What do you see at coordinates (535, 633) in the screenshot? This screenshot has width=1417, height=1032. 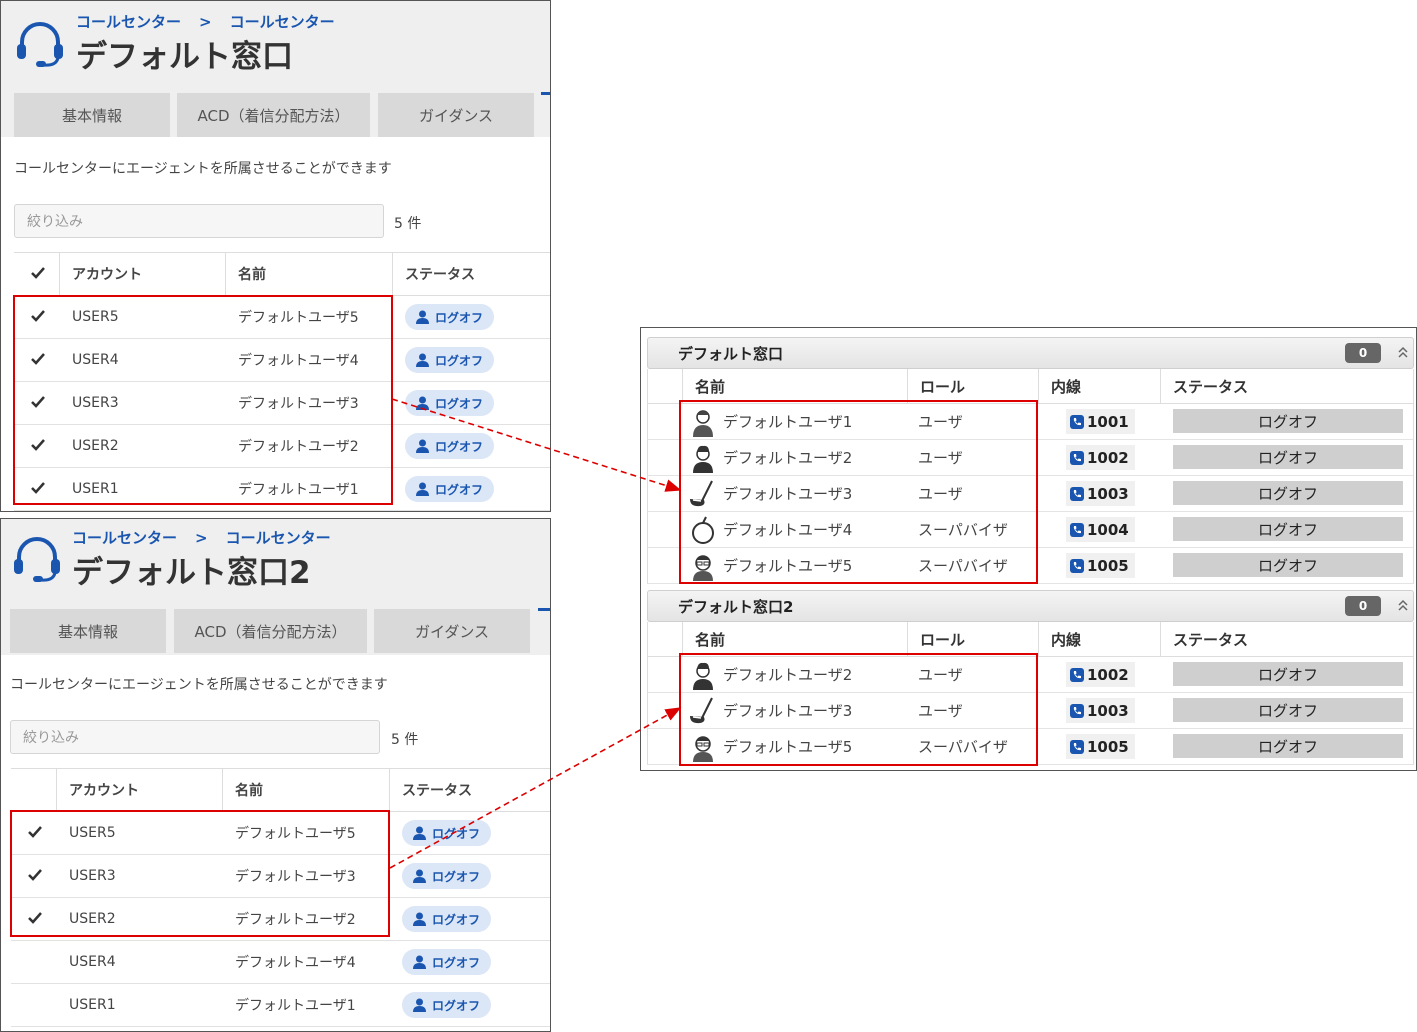 I see `connector-arrows` at bounding box center [535, 633].